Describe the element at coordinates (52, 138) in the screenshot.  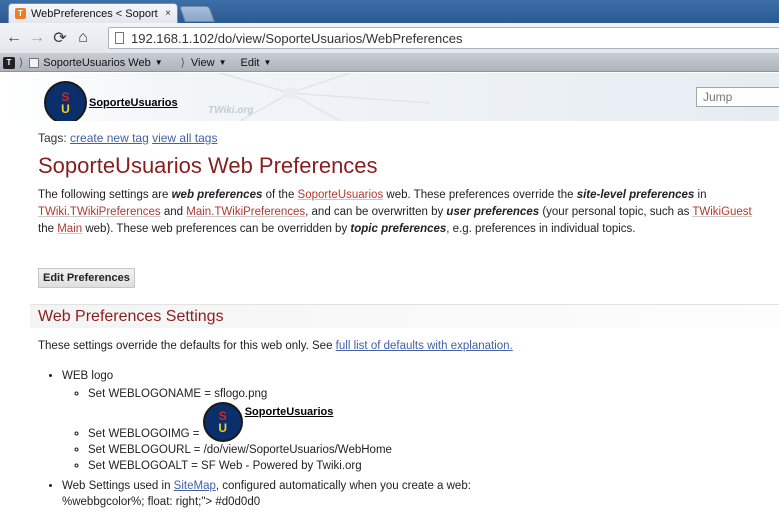
I see `tags-label: Tags:` at that location.